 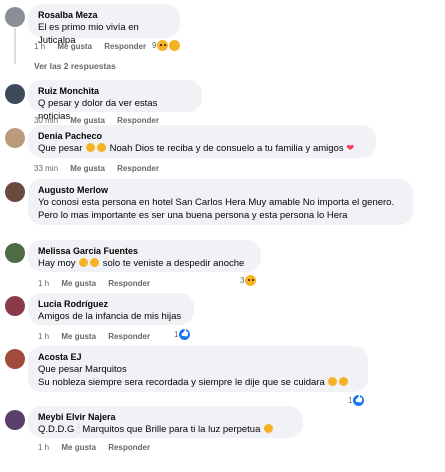 I want to click on comment-author: Lucia Rodríguez, so click(x=111, y=304).